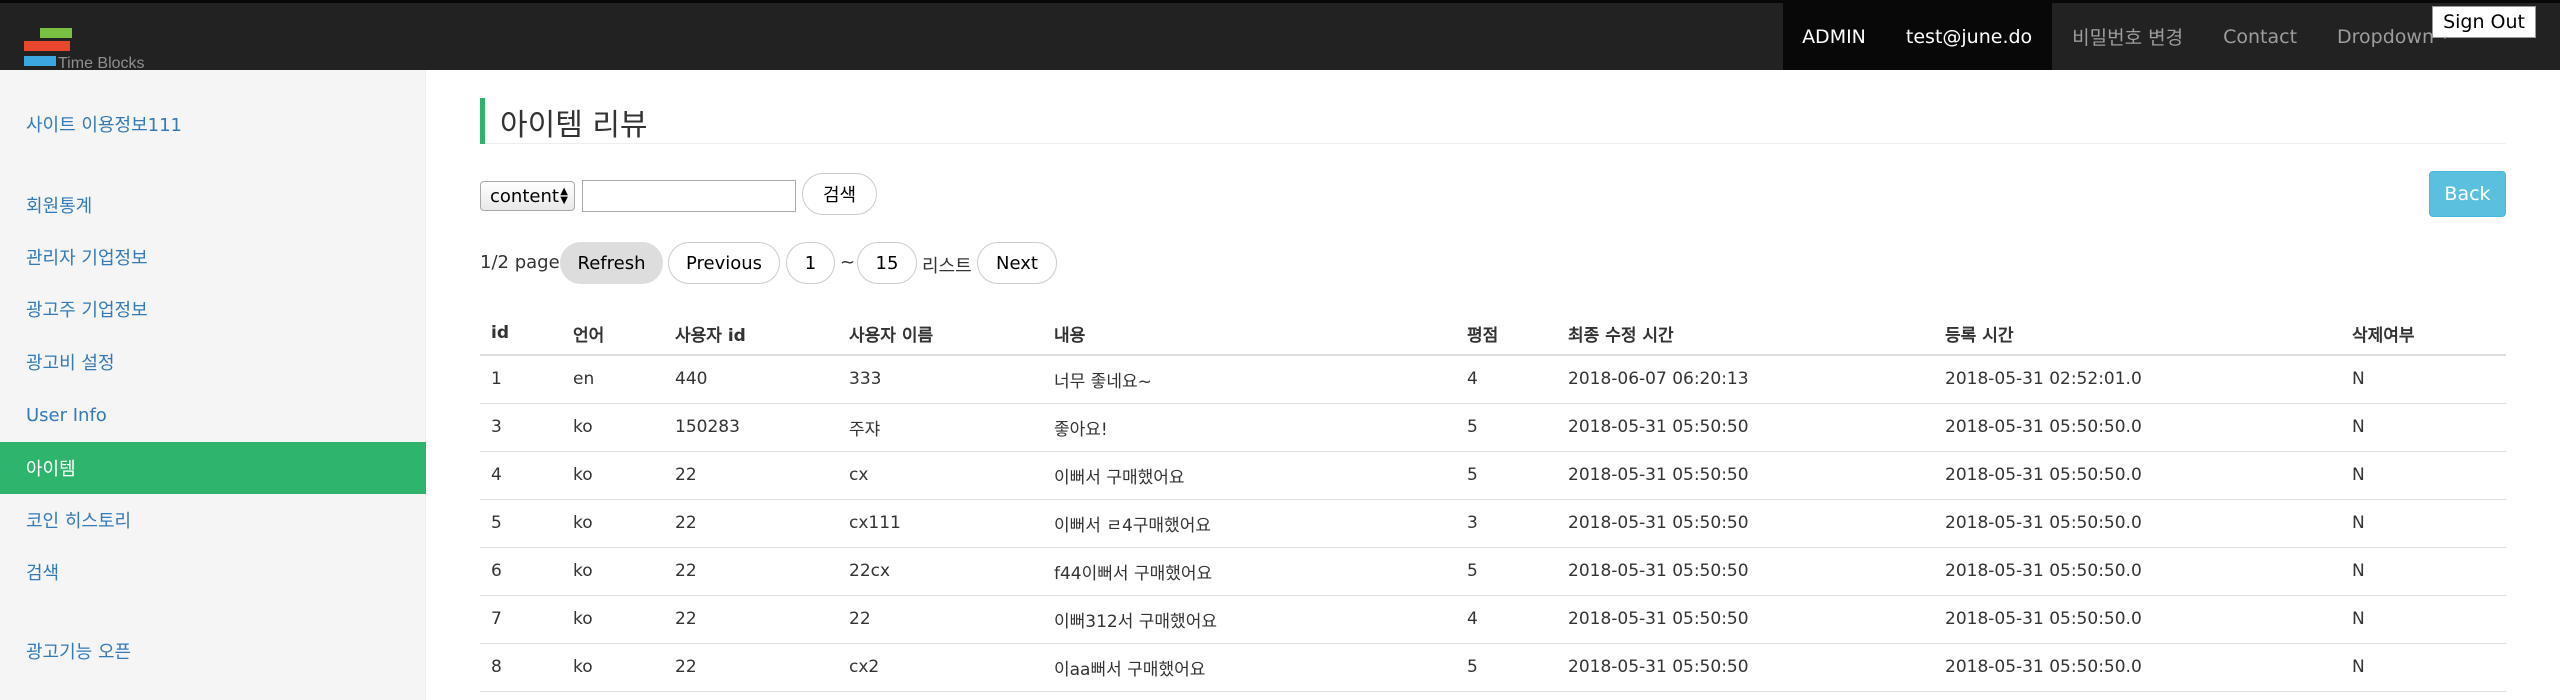  Describe the element at coordinates (613, 334) in the screenshot. I see `col-header-language: 언어` at that location.